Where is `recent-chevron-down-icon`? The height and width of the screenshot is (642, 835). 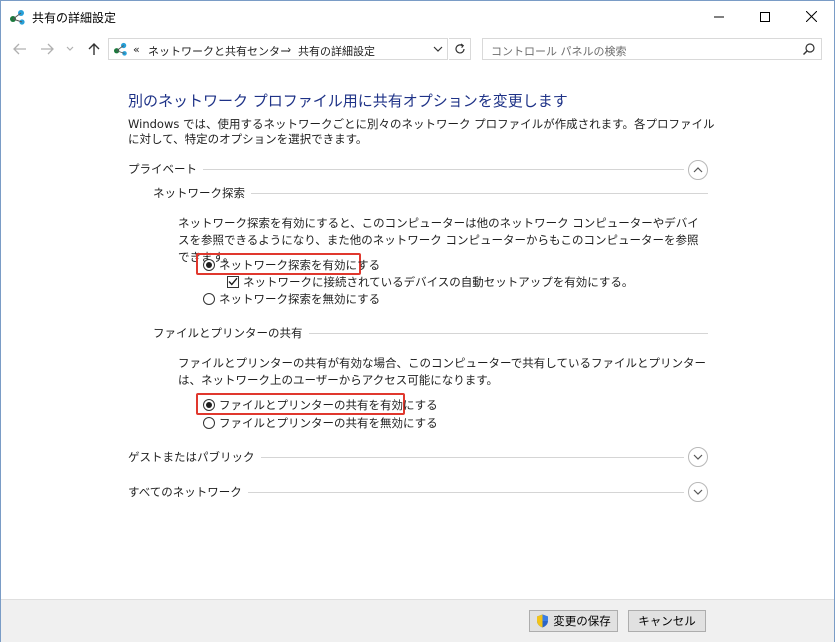
recent-chevron-down-icon is located at coordinates (70, 49).